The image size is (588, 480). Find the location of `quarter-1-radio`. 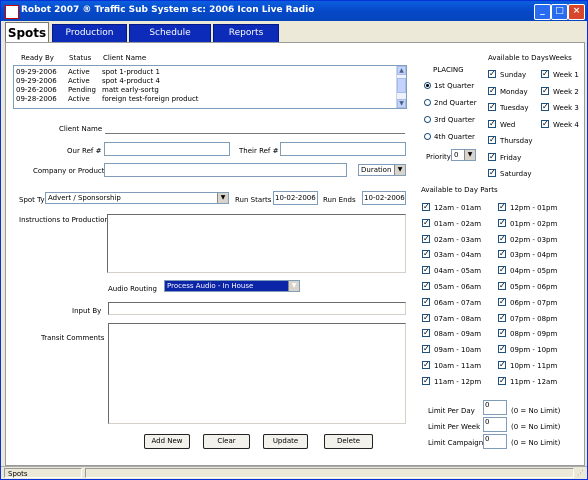

quarter-1-radio is located at coordinates (427, 85).